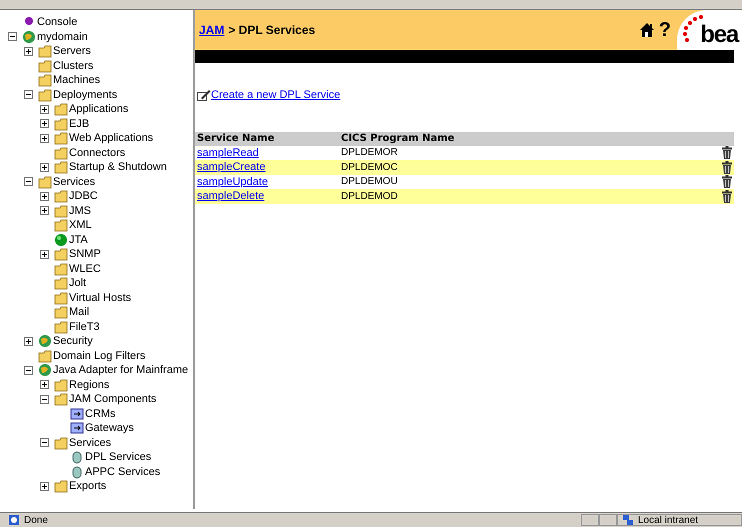  I want to click on tree-item: Exports, so click(87, 486).